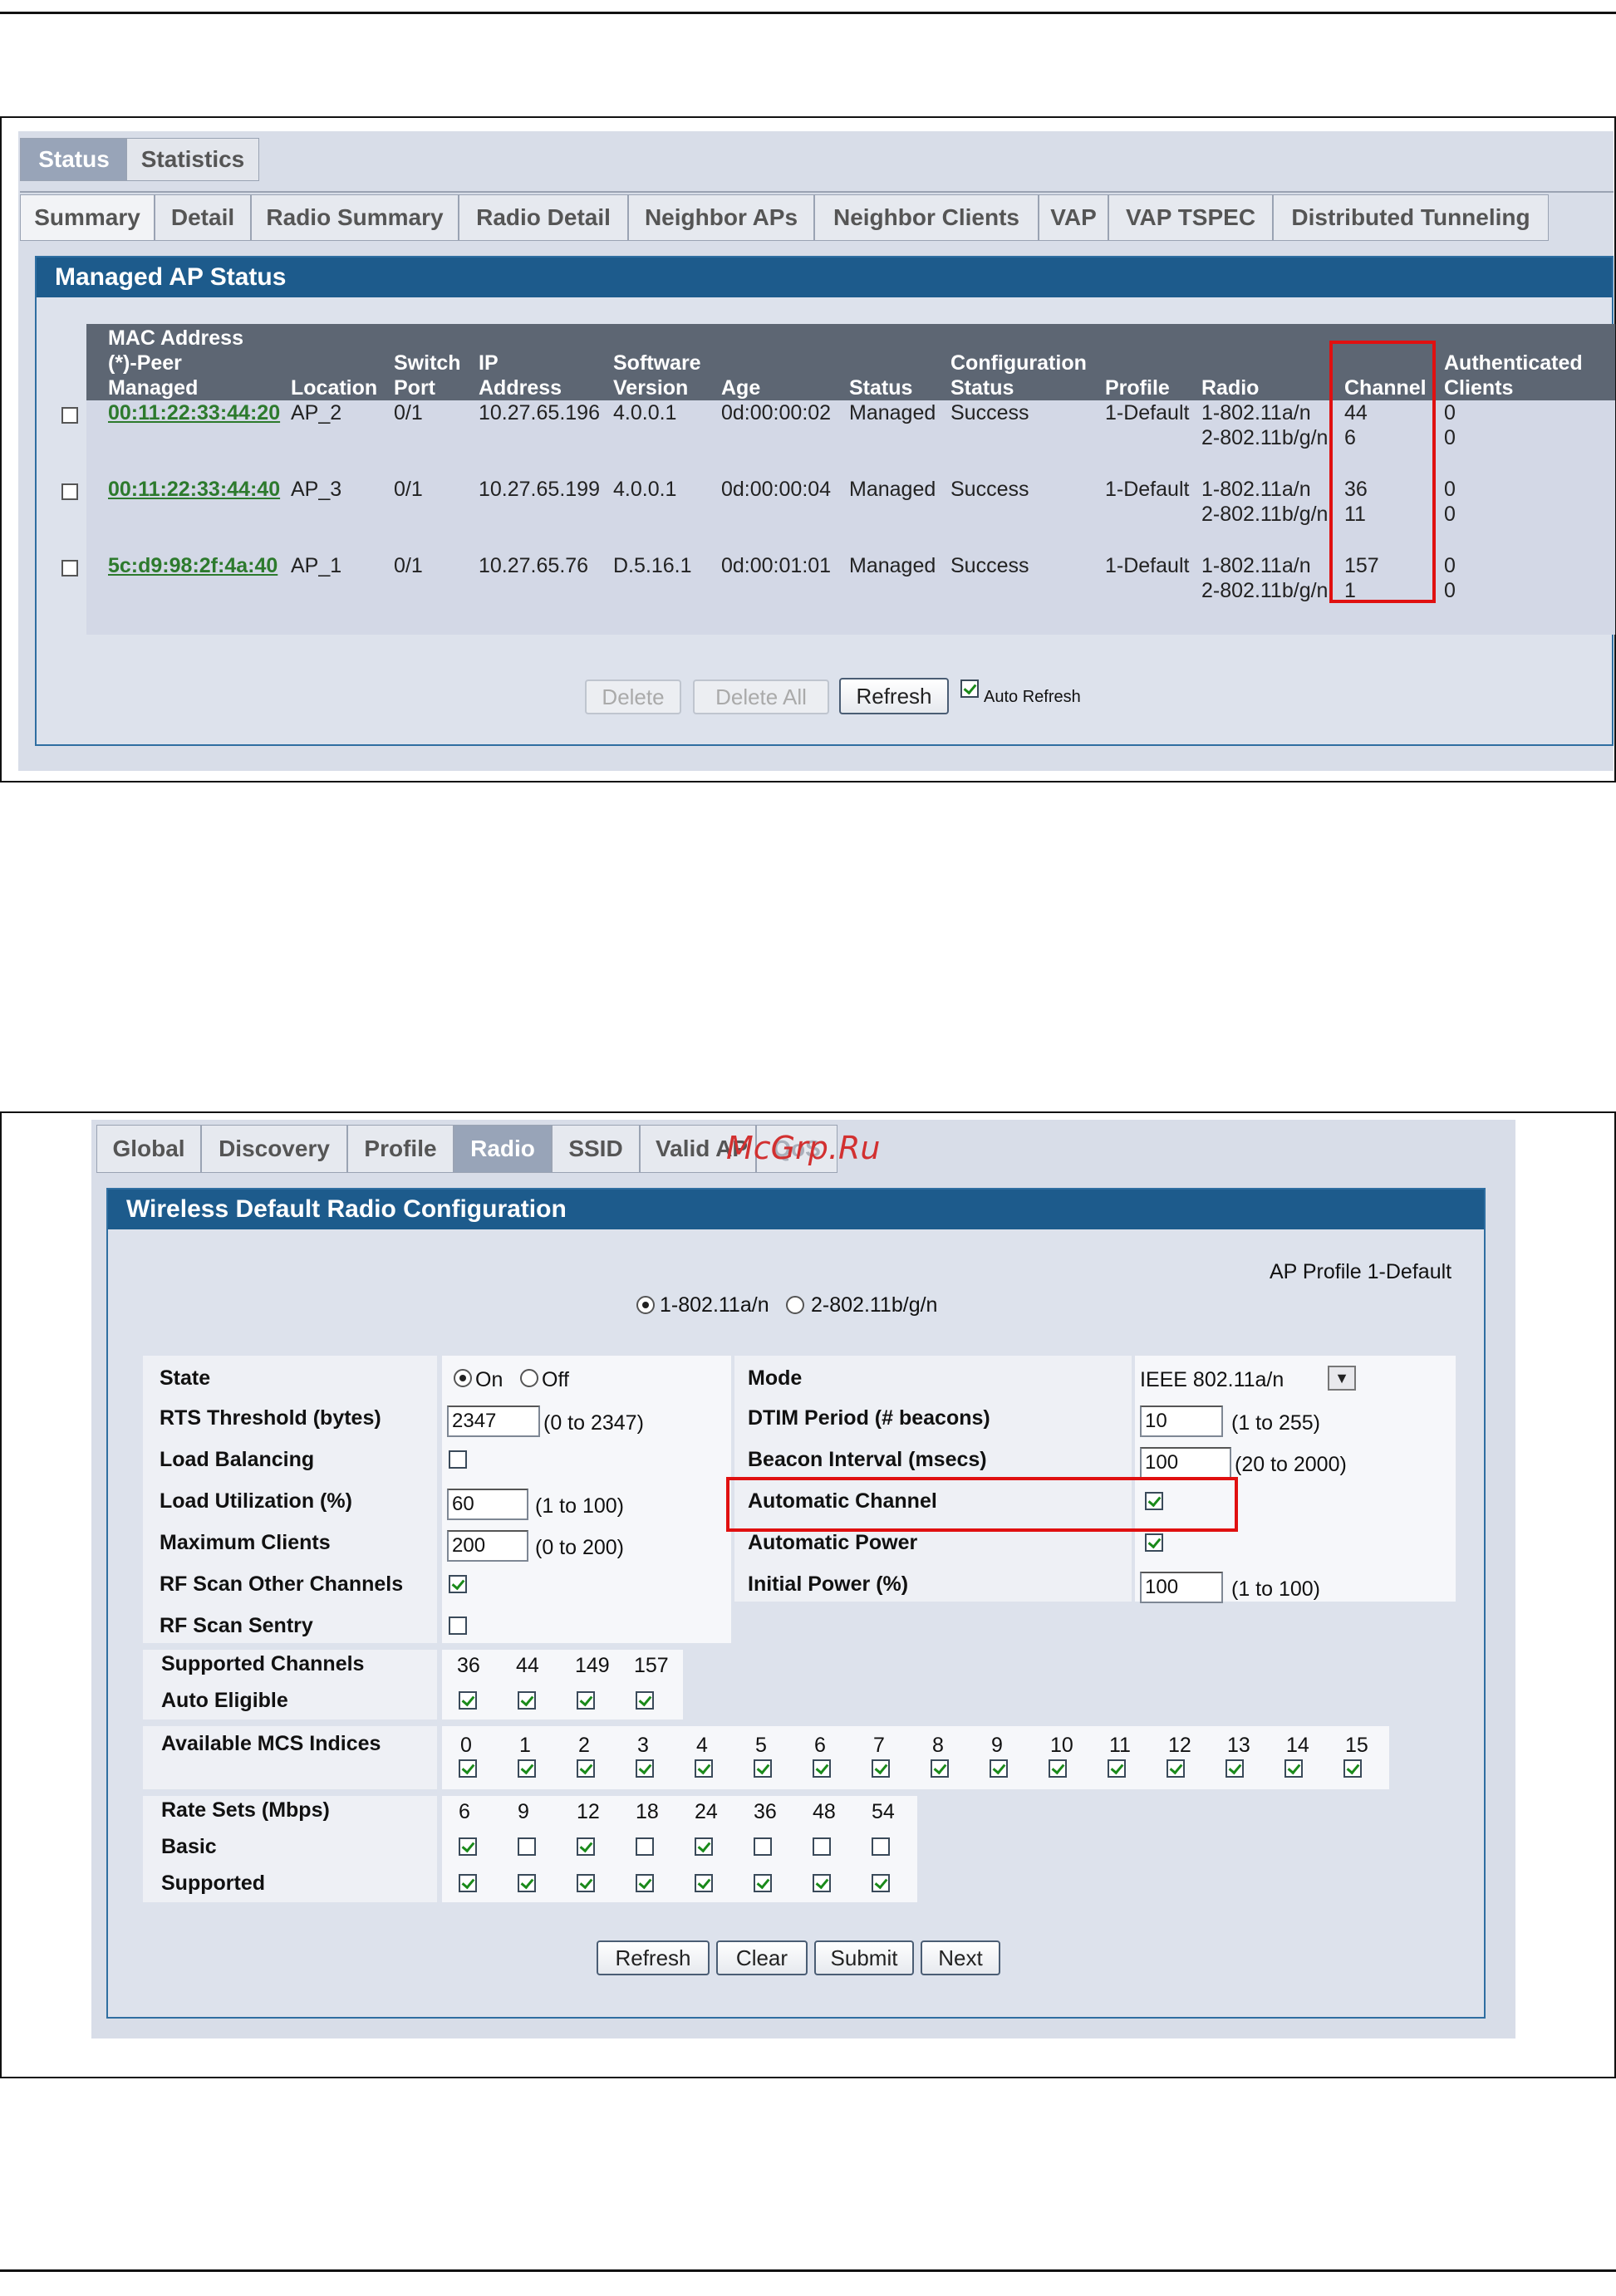 Image resolution: width=1616 pixels, height=2296 pixels. What do you see at coordinates (1342, 1379) in the screenshot?
I see `mode-dropdown-icon: ▼` at bounding box center [1342, 1379].